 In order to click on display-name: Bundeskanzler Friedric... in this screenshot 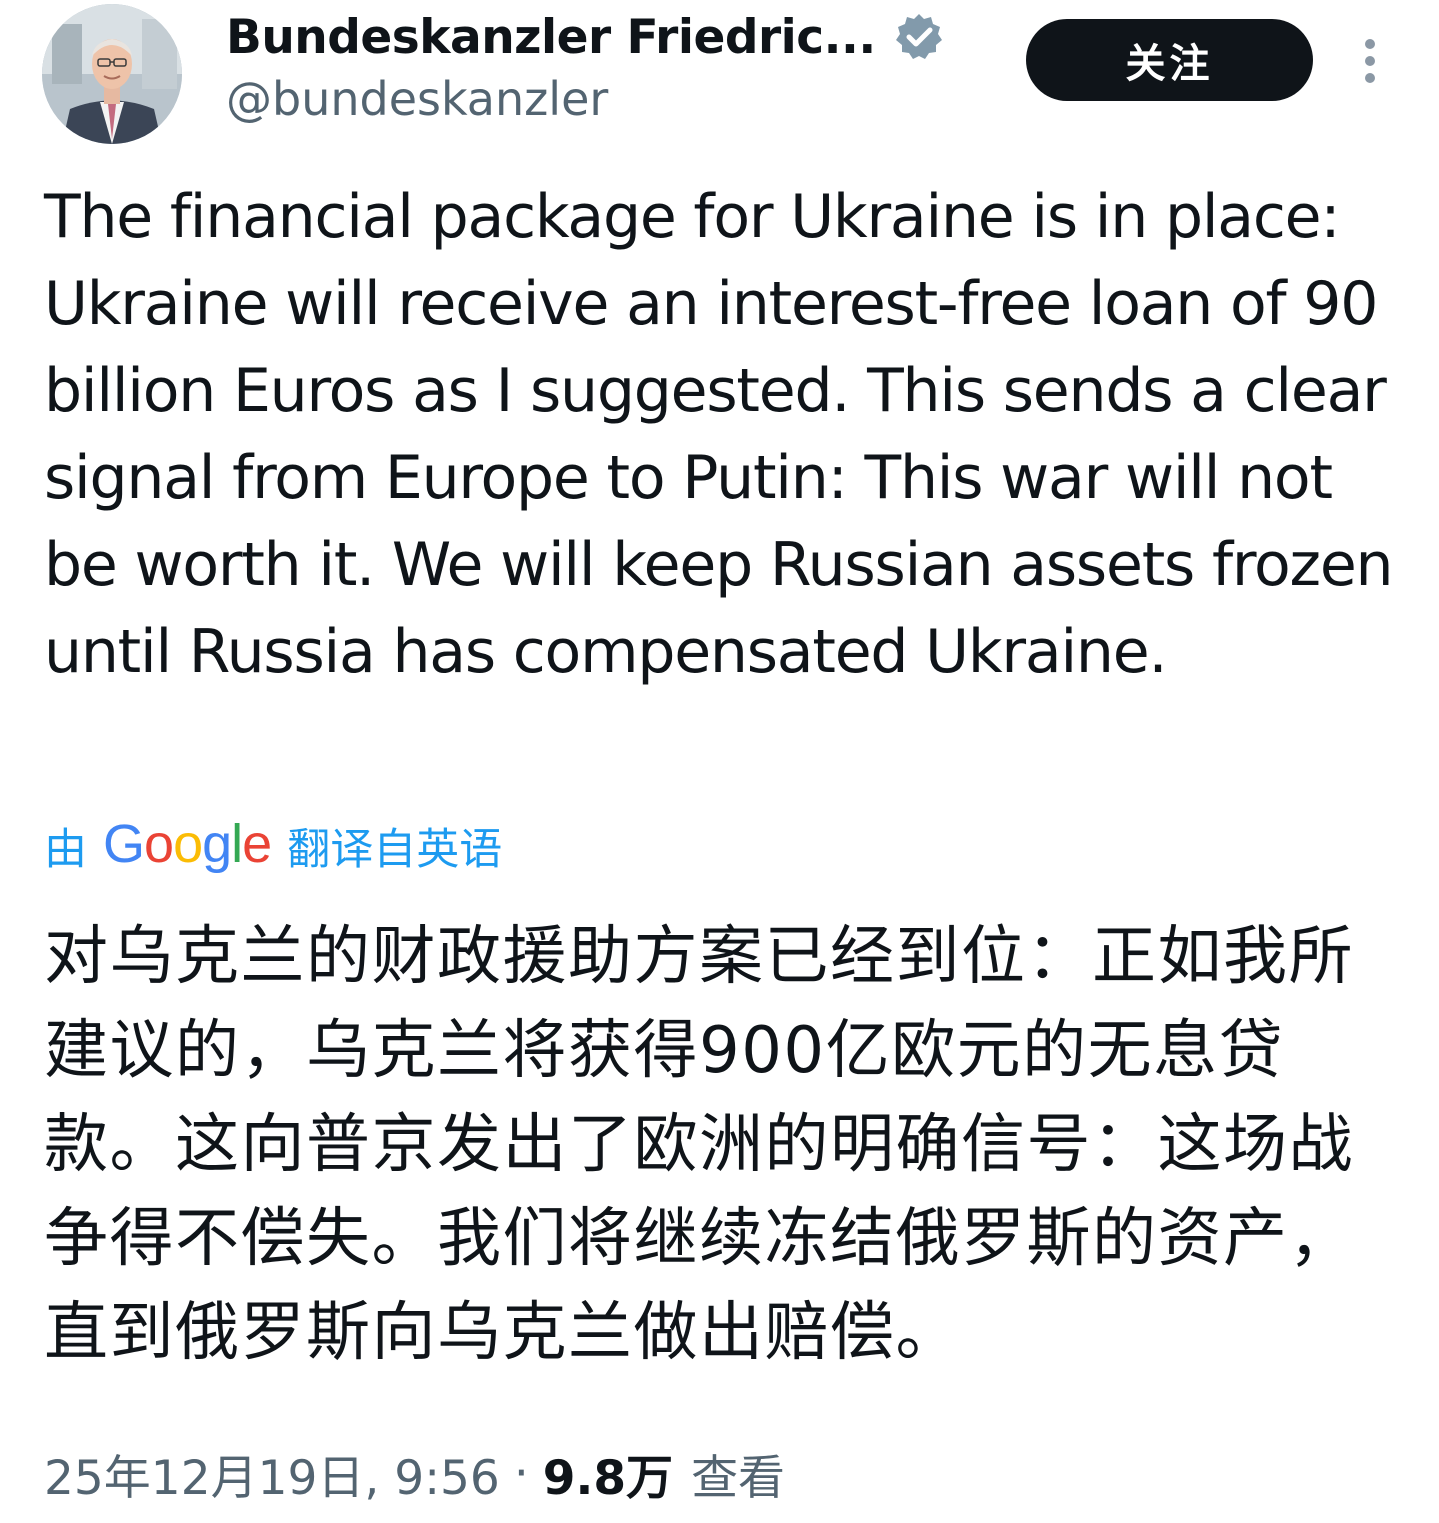, I will do `click(551, 37)`.